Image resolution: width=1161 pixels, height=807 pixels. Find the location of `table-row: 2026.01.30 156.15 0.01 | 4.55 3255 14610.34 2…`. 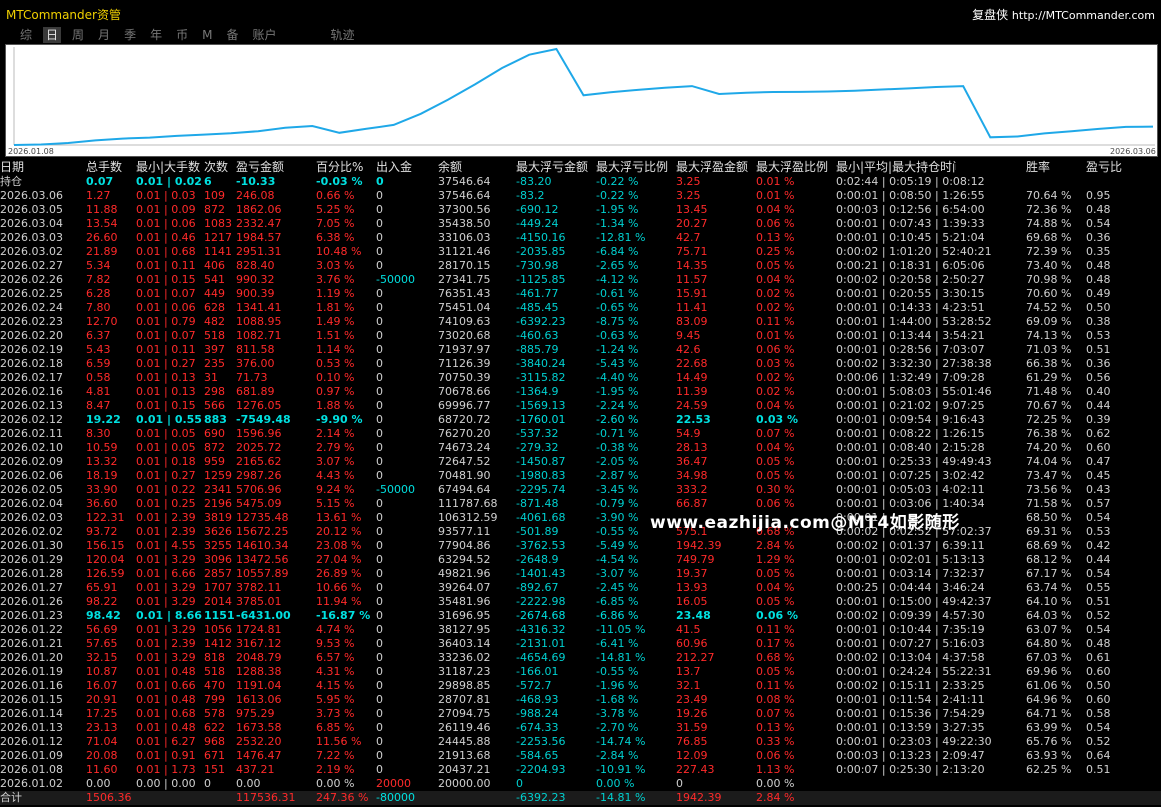

table-row: 2026.01.30 156.15 0.01 | 4.55 3255 14610.34 2… is located at coordinates (580, 546).